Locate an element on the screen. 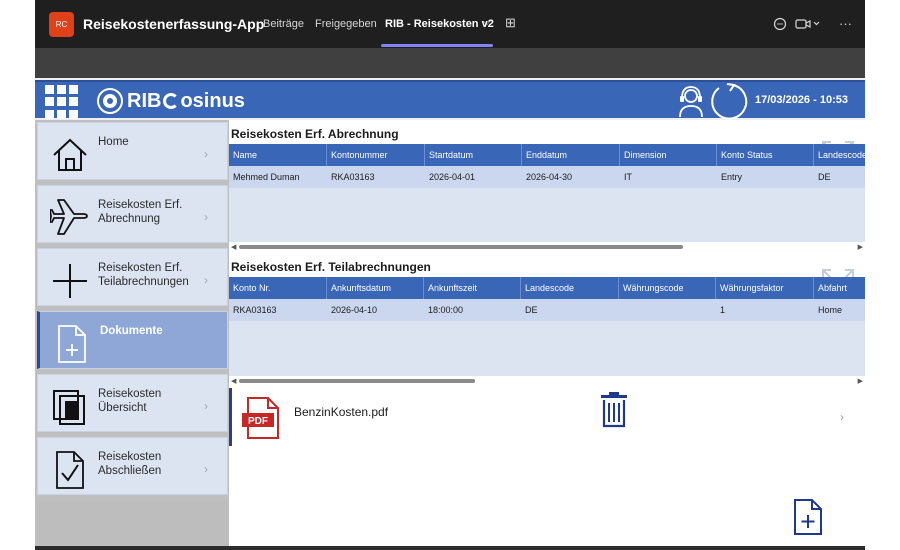 Image resolution: width=900 pixels, height=550 pixels. document-add-icon is located at coordinates (72, 344).